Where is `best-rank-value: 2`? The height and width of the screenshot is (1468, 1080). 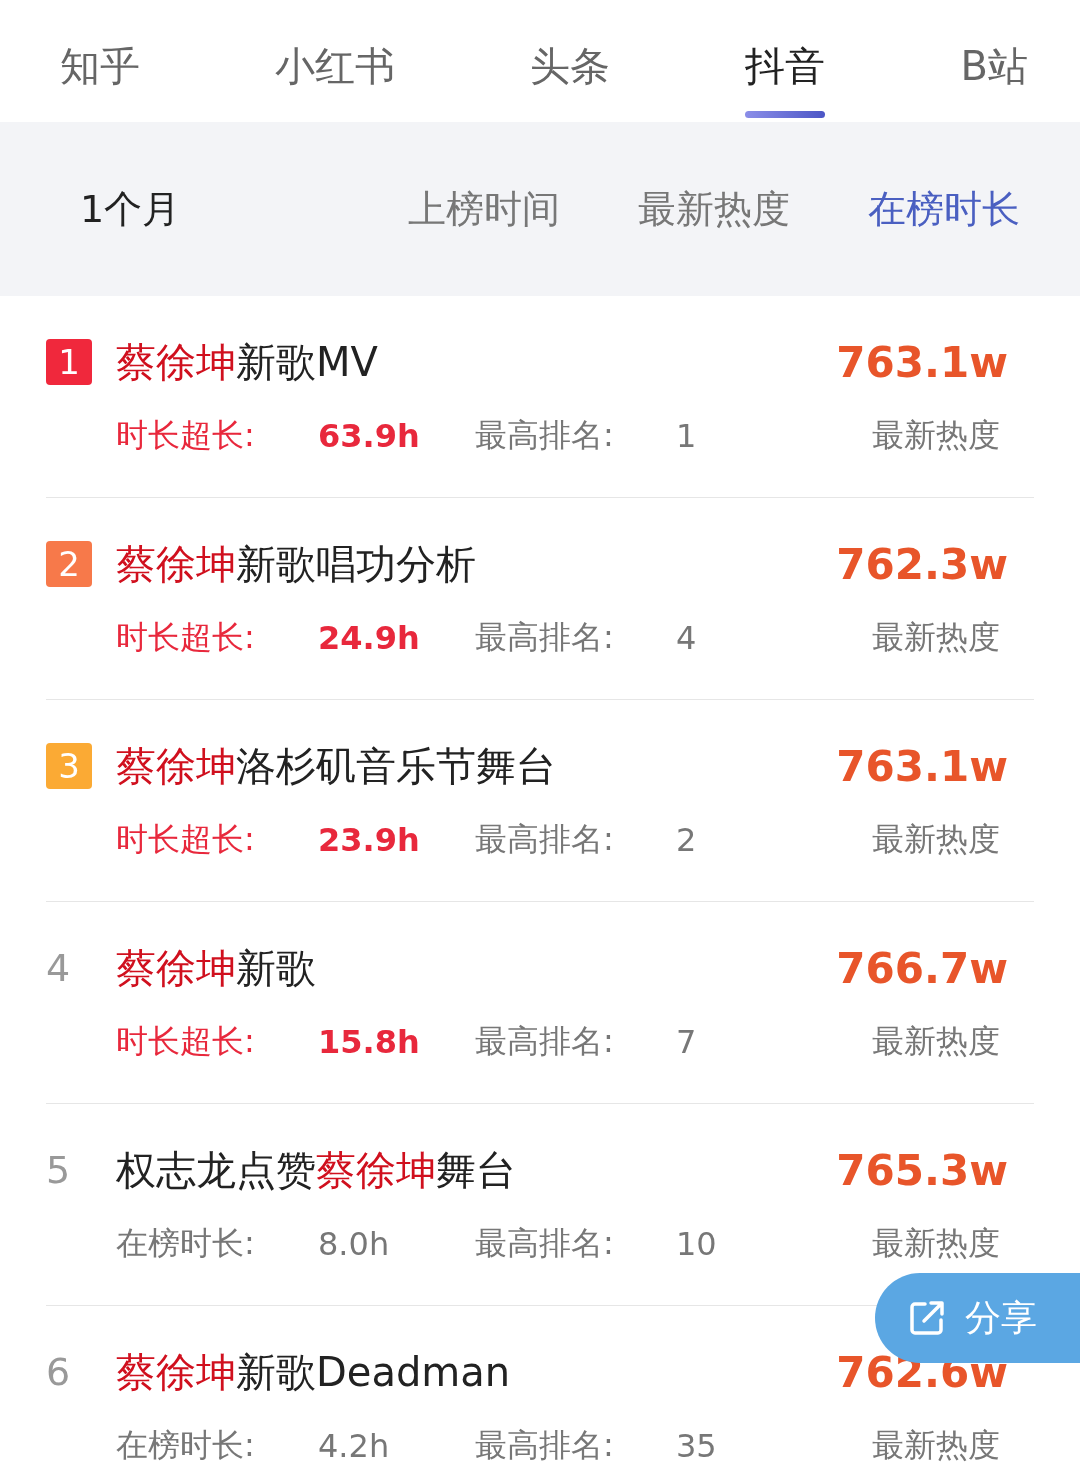
best-rank-value: 2 is located at coordinates (687, 840).